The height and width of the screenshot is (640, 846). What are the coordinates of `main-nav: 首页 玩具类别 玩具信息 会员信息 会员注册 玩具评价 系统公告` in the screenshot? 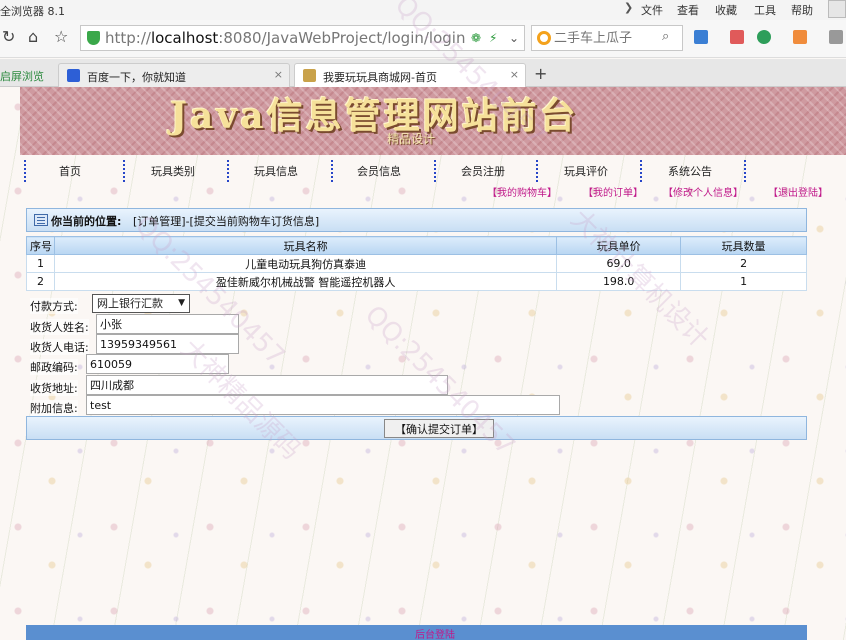 It's located at (400, 171).